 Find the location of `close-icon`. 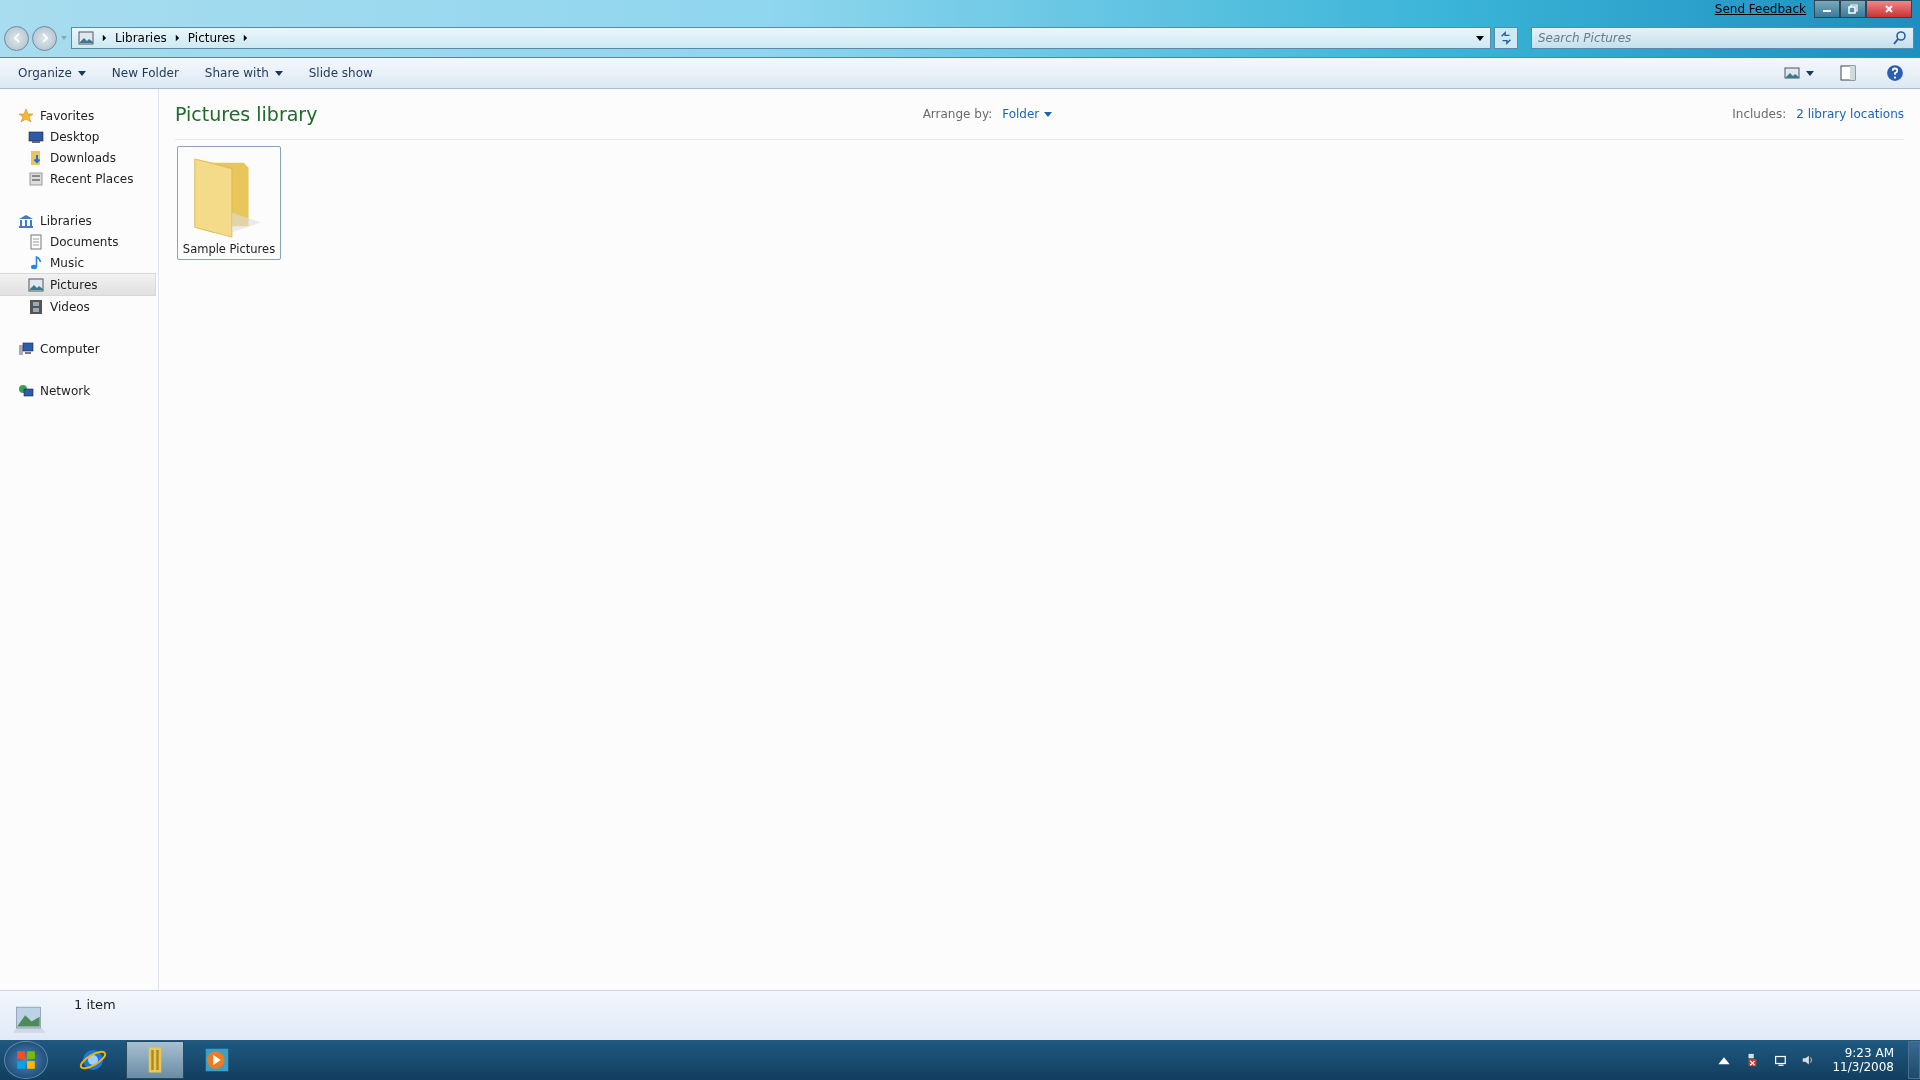

close-icon is located at coordinates (1889, 9).